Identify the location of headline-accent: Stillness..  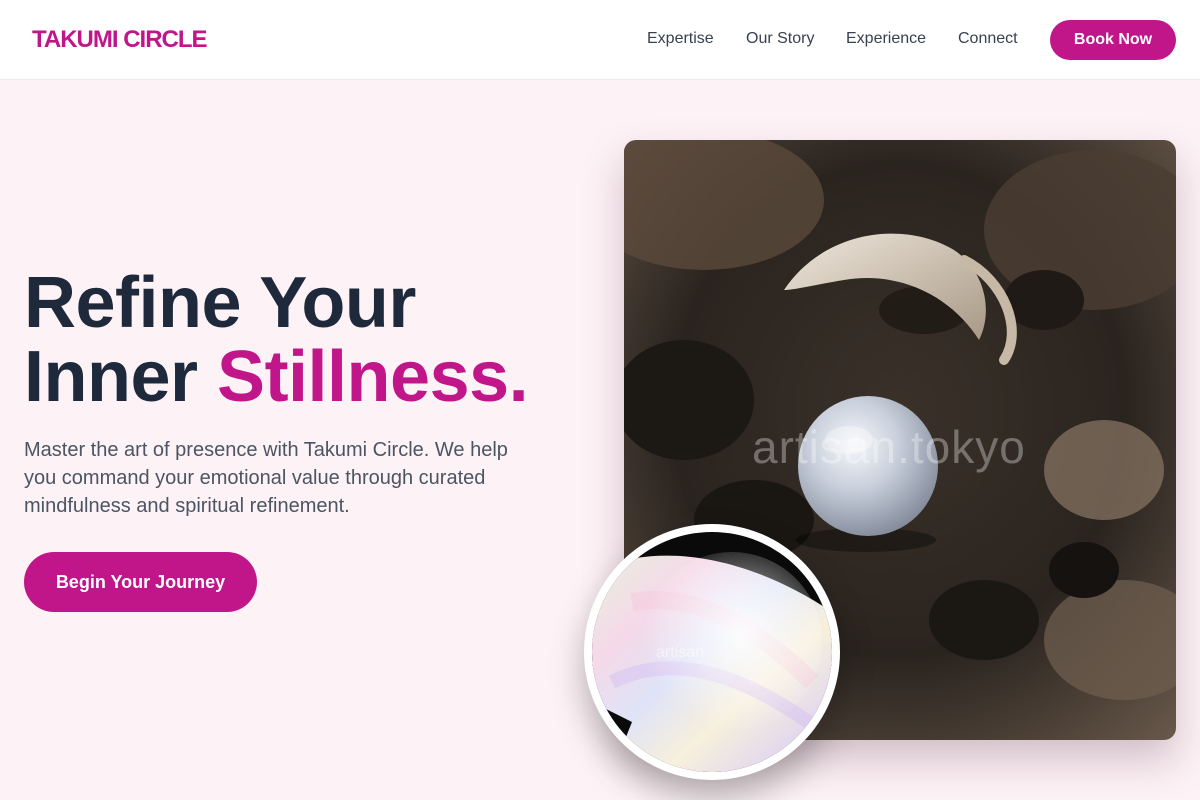
(373, 377).